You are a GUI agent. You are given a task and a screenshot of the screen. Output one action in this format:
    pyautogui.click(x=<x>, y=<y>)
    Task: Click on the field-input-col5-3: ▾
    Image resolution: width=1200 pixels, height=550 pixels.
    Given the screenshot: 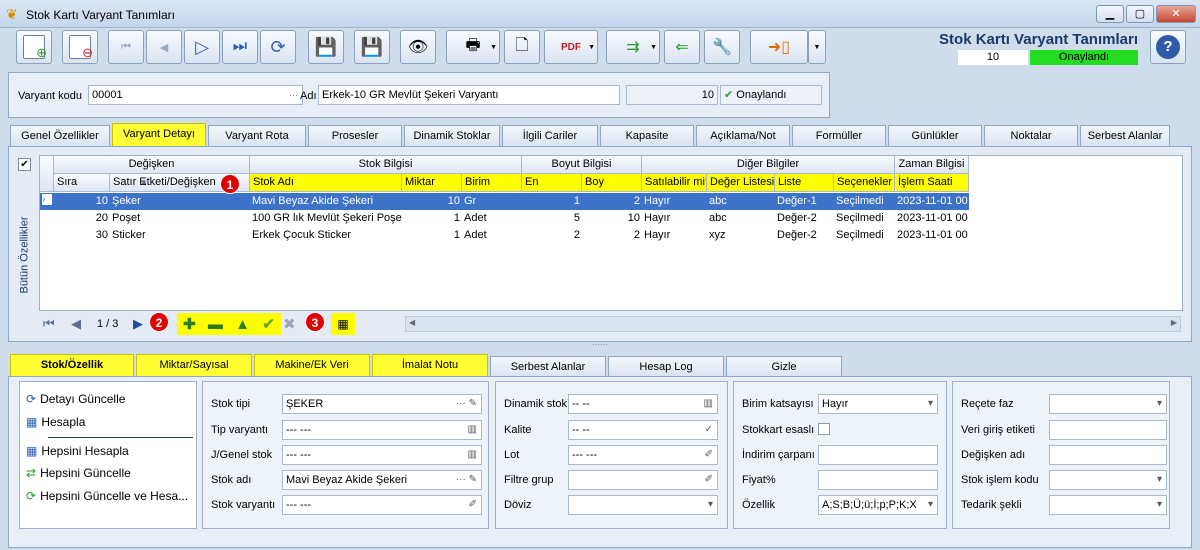 What is the action you would take?
    pyautogui.click(x=1108, y=480)
    